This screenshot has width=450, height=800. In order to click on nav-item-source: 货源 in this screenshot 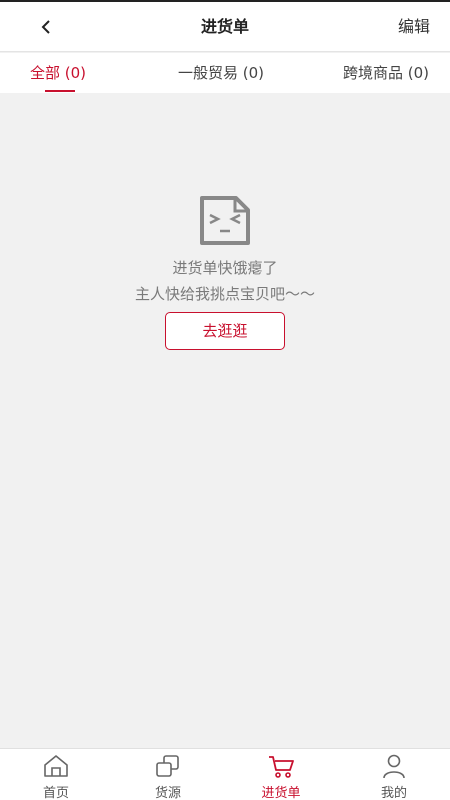, I will do `click(168, 774)`.